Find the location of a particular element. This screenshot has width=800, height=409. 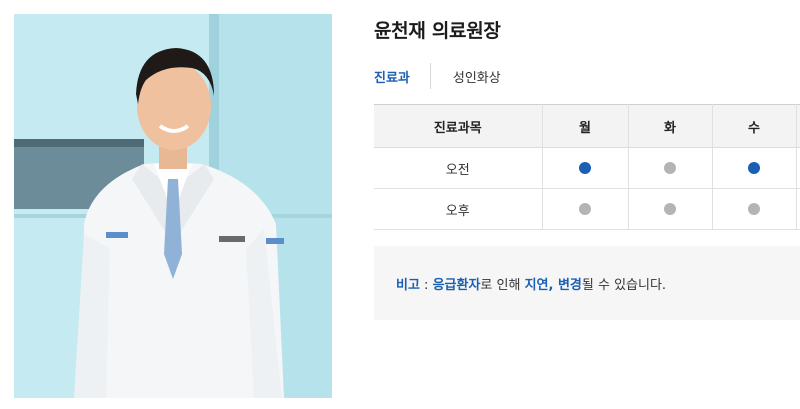

department-row: 진료과 성인화상 is located at coordinates (437, 76).